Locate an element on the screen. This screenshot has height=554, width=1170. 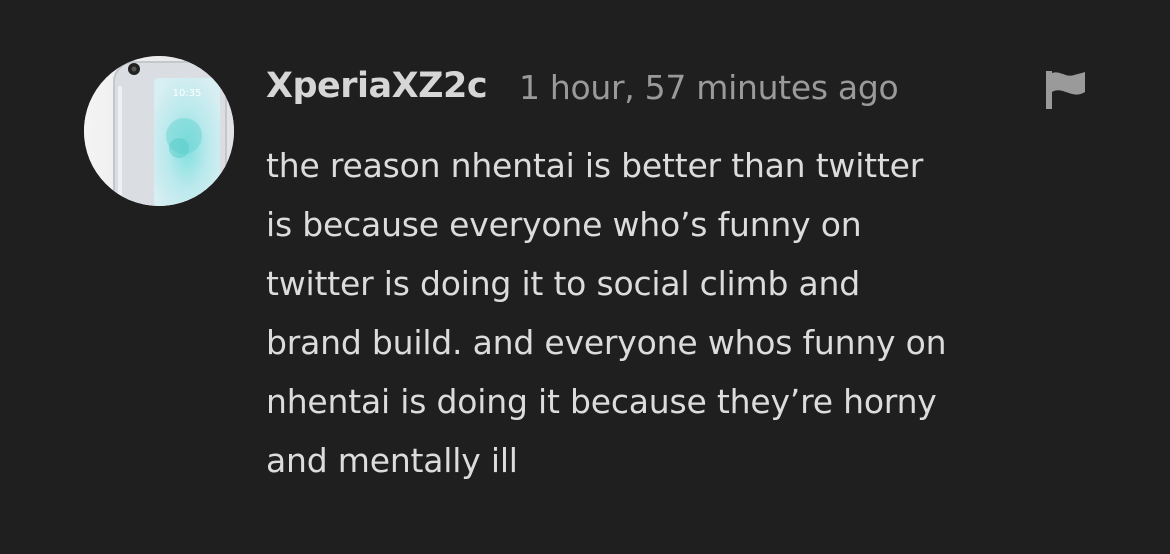
comment-line: is because everyone who’s funny on is located at coordinates (564, 224).